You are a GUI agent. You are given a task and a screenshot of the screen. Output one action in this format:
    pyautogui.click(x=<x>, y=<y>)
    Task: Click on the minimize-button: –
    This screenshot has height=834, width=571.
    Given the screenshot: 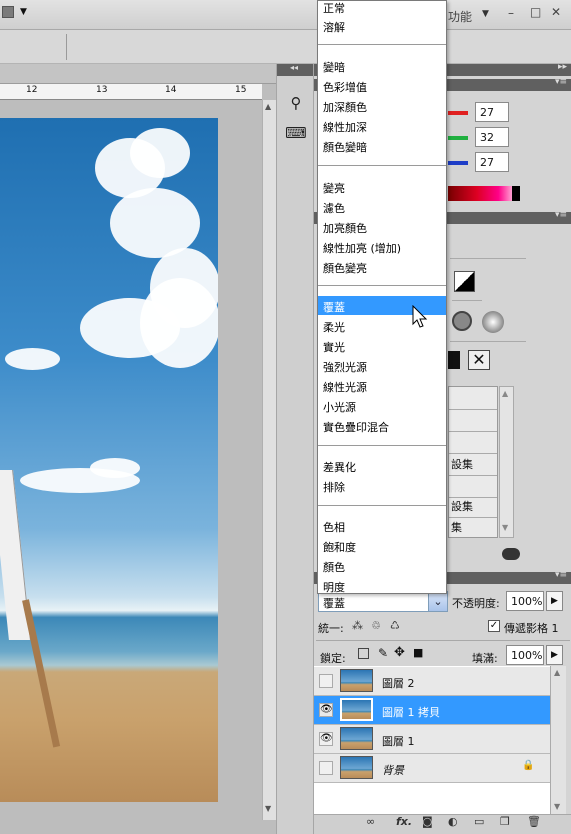 What is the action you would take?
    pyautogui.click(x=511, y=13)
    